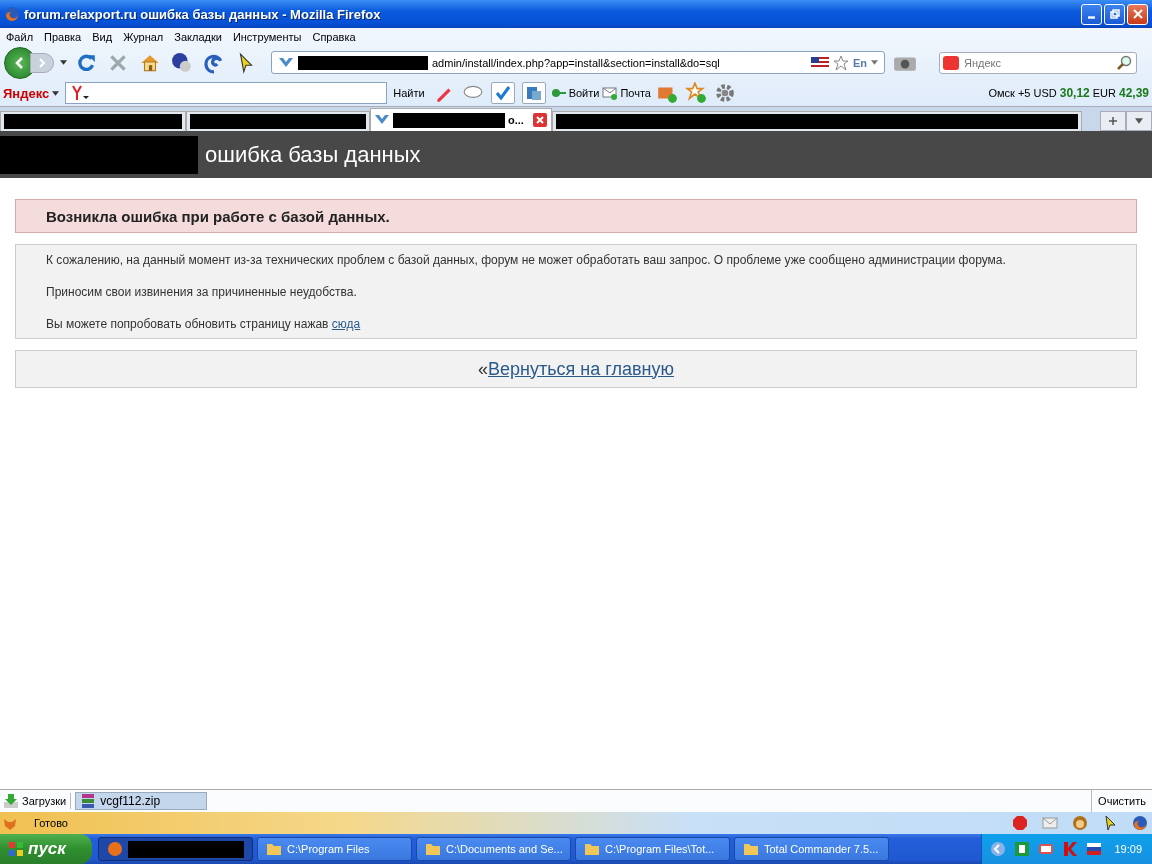 This screenshot has width=1152, height=864. I want to click on envelope-icon, so click(610, 93).